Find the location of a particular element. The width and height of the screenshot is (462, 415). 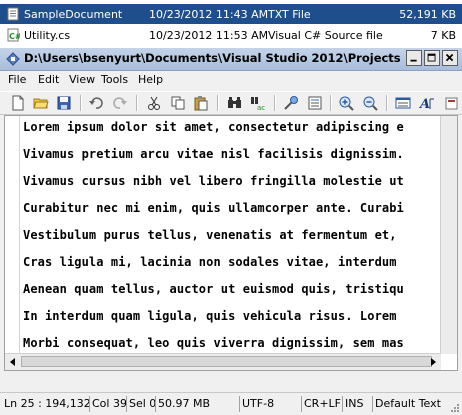

scroll-right-icon is located at coordinates (433, 362).